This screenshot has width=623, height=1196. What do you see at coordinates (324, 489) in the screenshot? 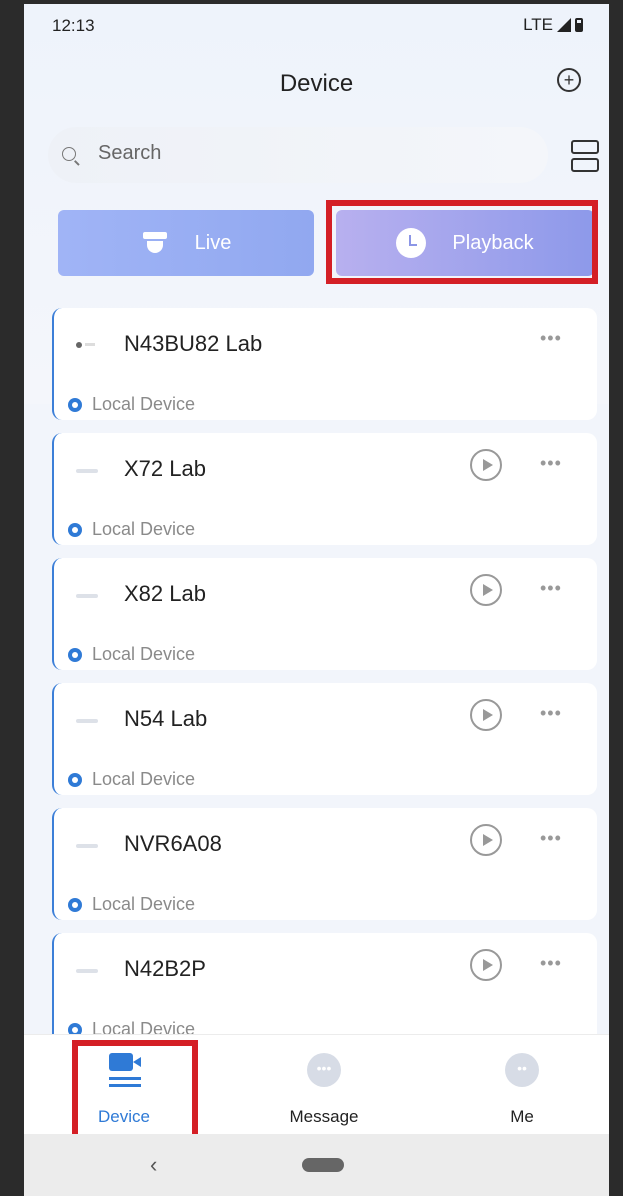
I see `device-card: X72 Lab ••• Local Device` at bounding box center [324, 489].